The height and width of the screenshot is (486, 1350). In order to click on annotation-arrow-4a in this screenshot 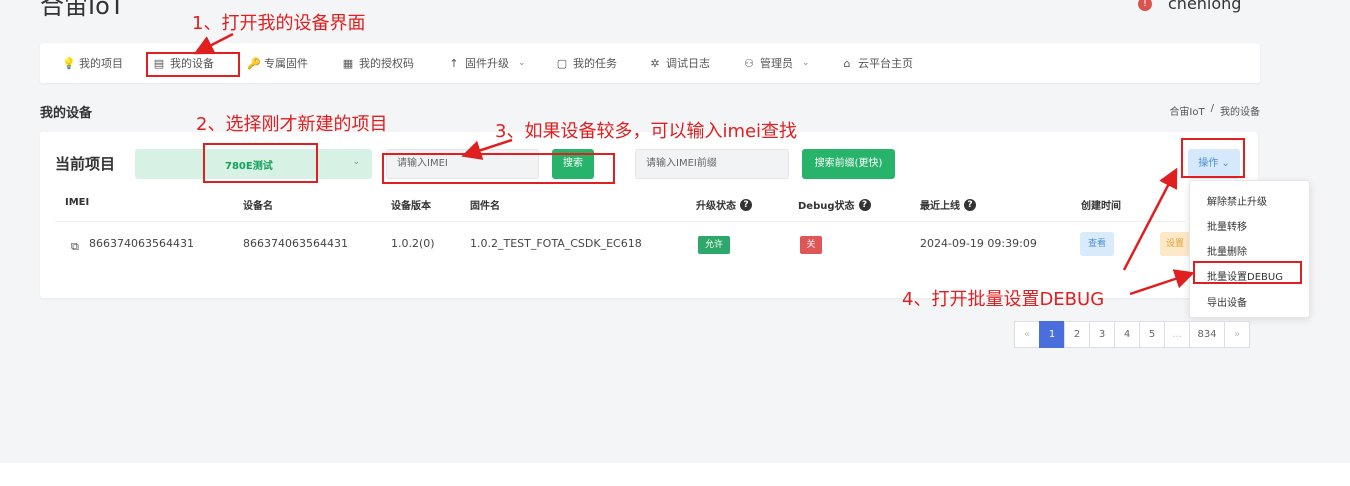, I will do `click(1150, 219)`.